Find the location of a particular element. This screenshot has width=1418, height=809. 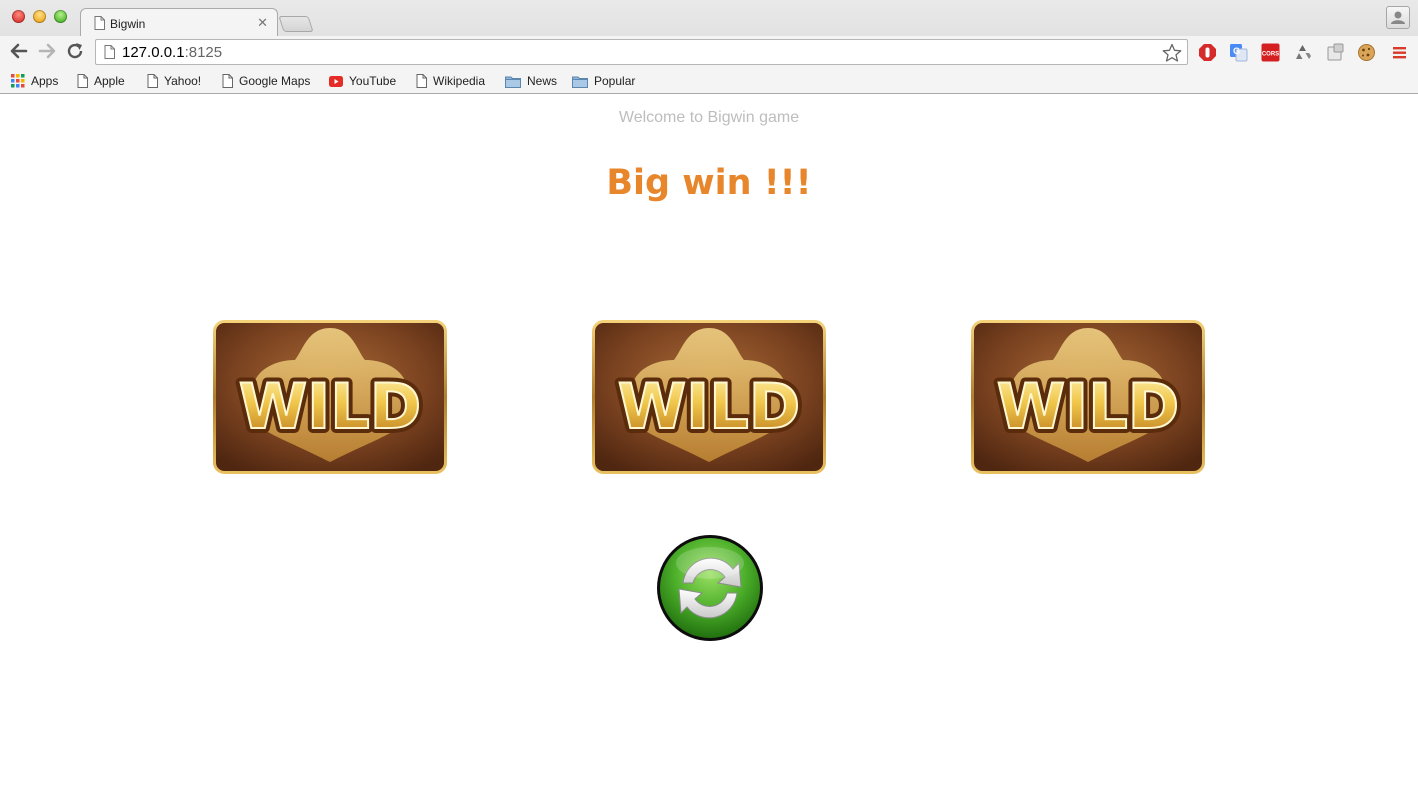

minimize-window-button is located at coordinates (39, 16).